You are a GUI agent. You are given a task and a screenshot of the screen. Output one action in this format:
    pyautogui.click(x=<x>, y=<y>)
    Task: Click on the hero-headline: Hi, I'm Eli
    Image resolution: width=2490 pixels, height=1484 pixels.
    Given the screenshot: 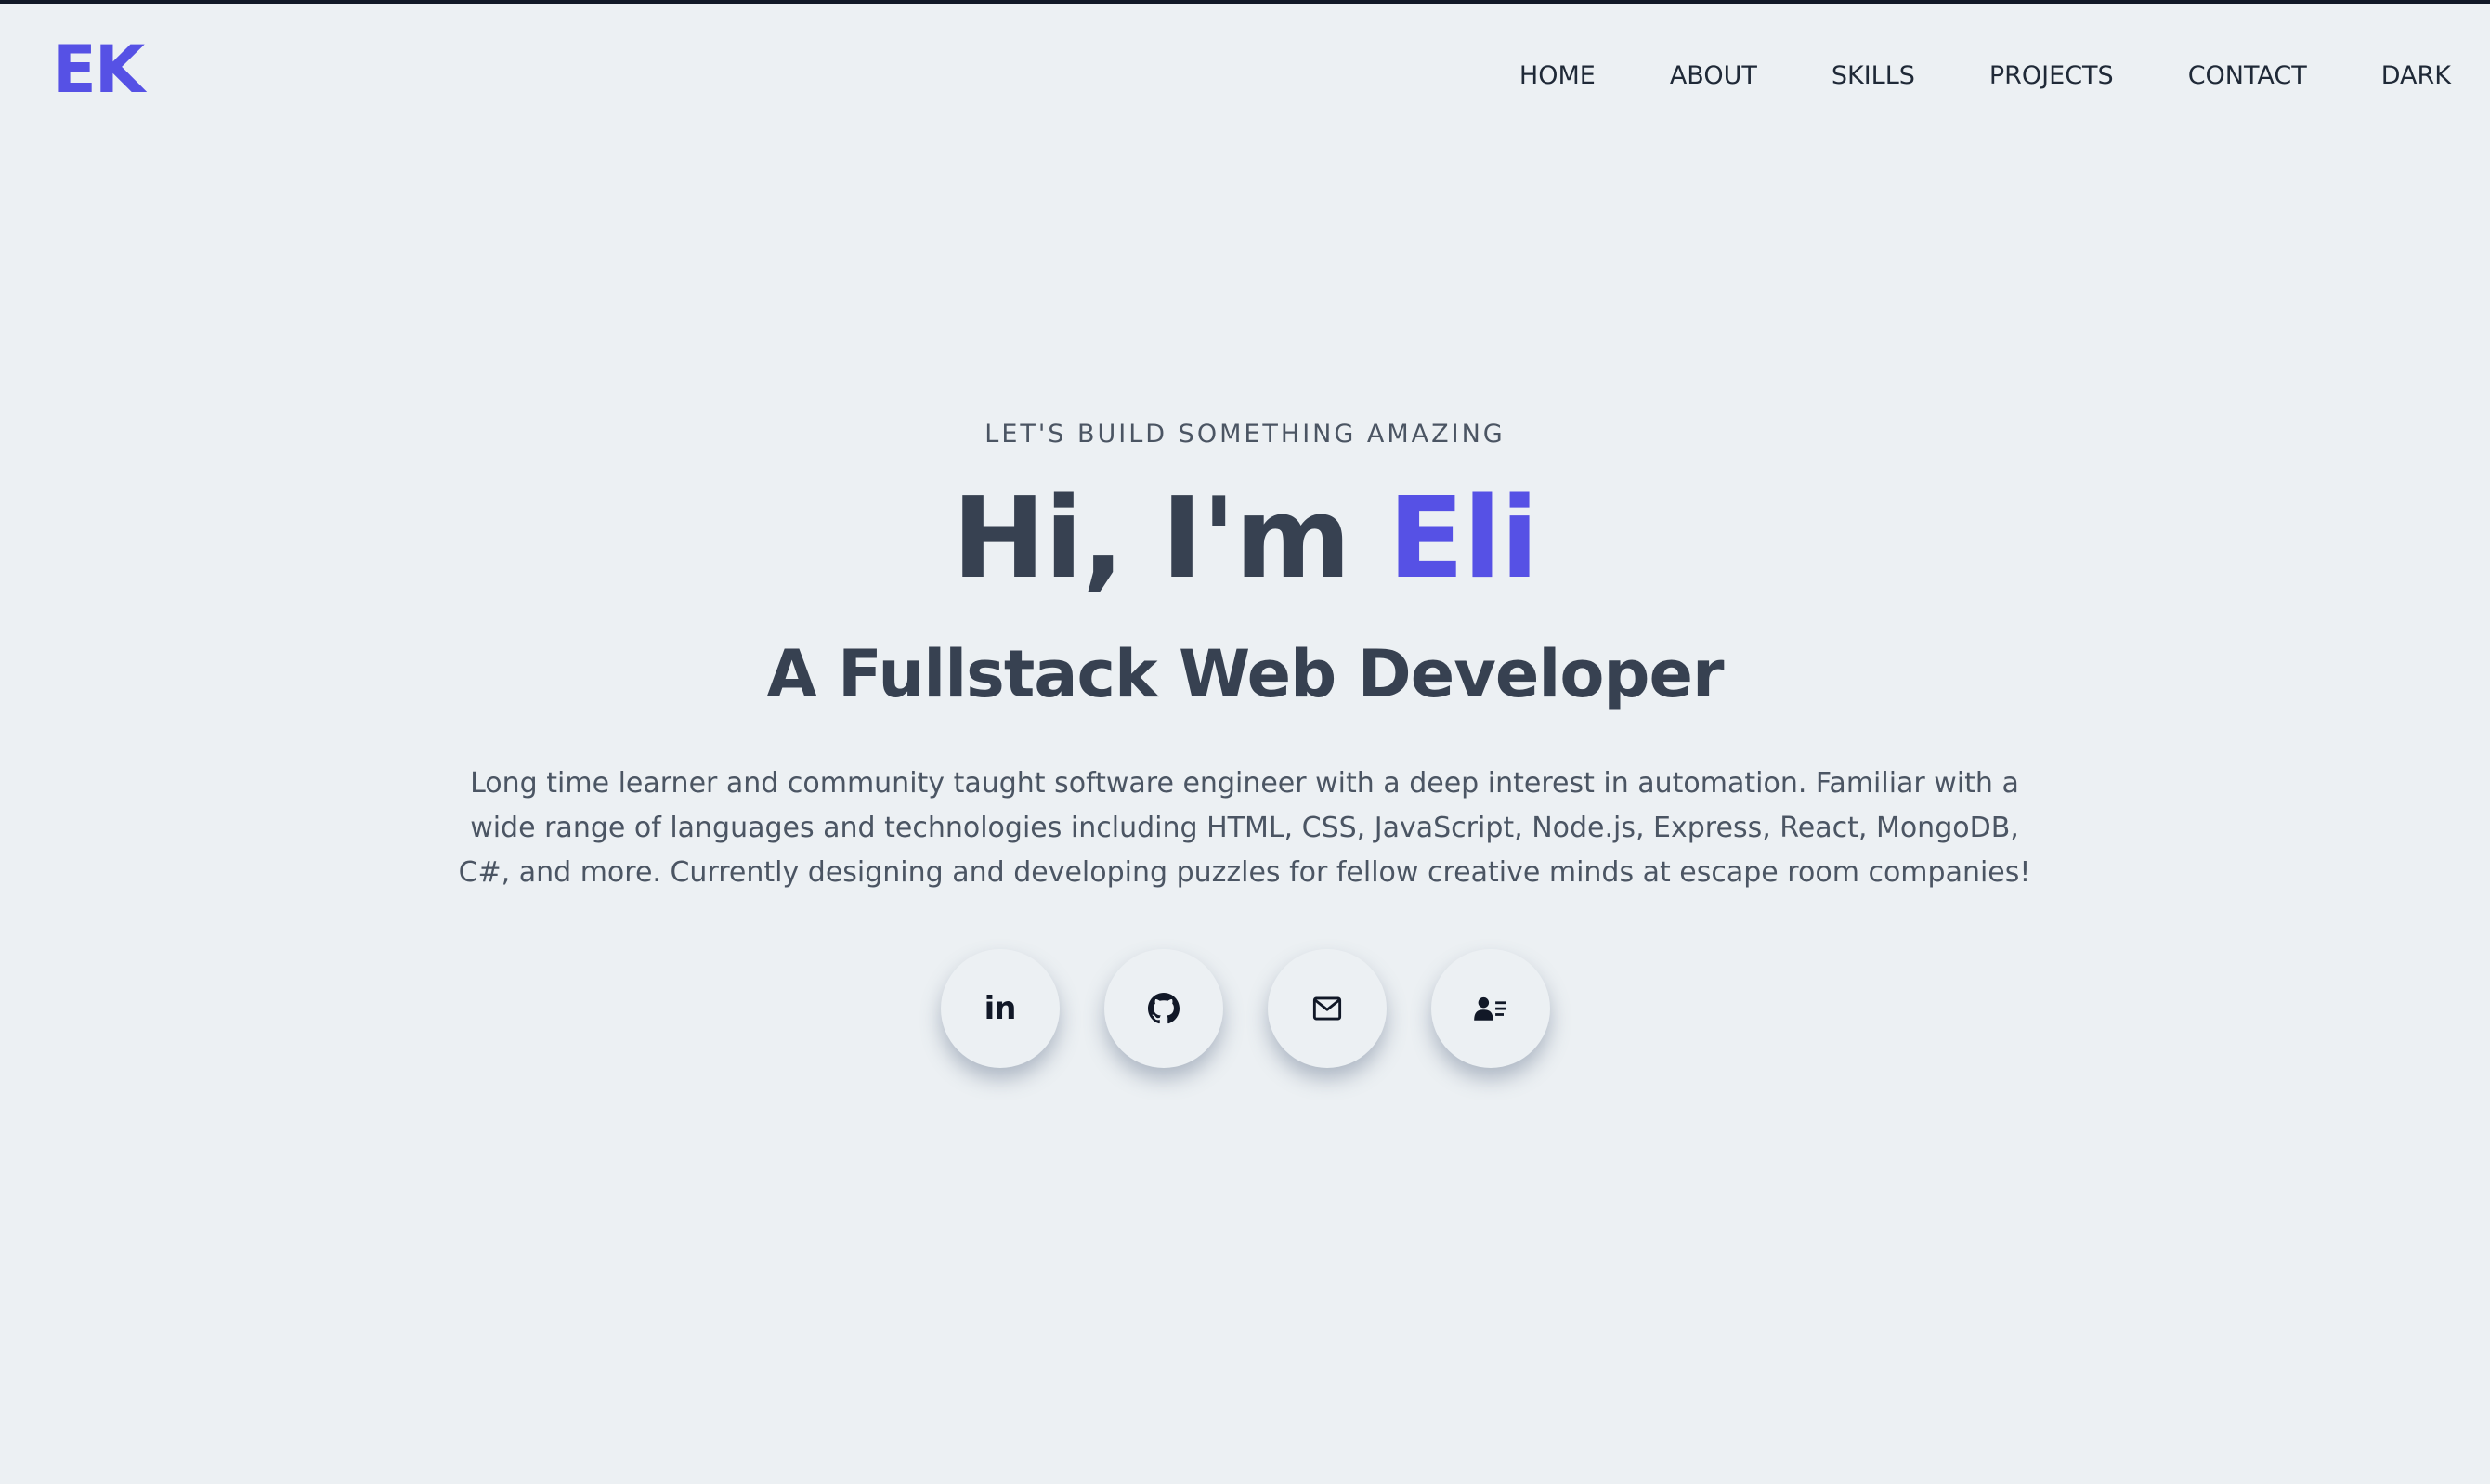 What is the action you would take?
    pyautogui.click(x=1245, y=539)
    